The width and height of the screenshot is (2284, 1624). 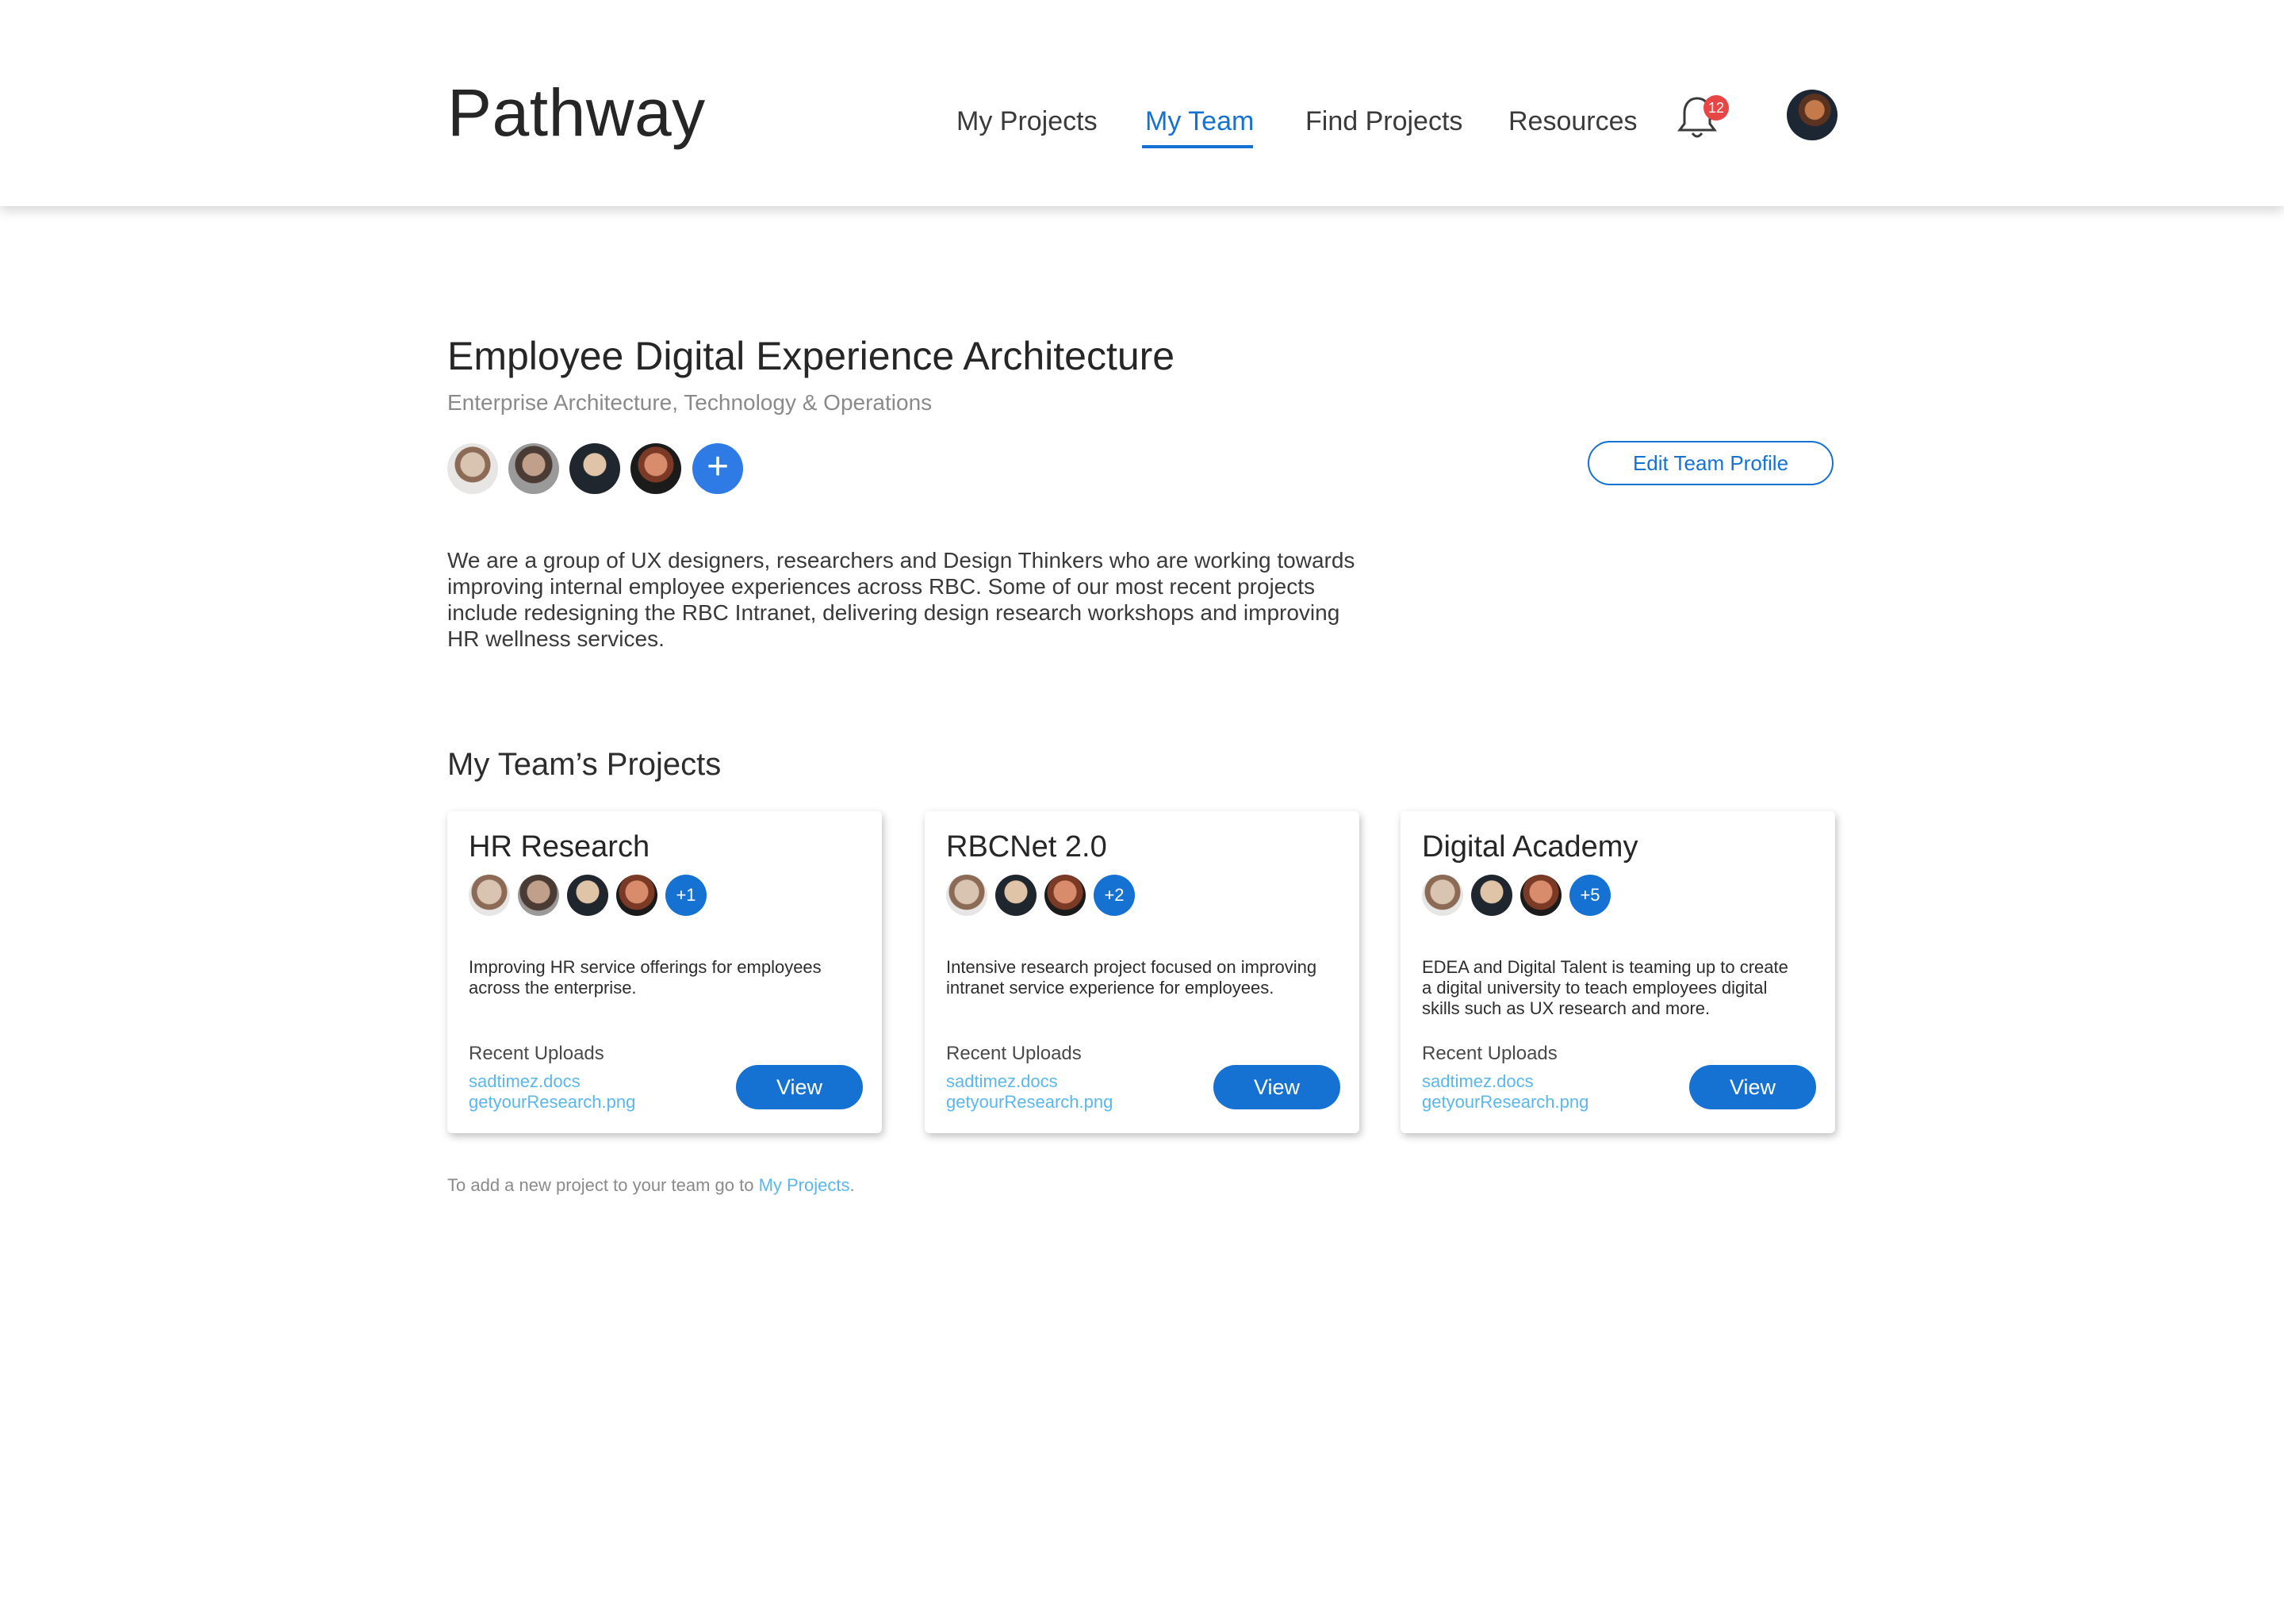 What do you see at coordinates (1197, 146) in the screenshot?
I see `active-nav-indicator` at bounding box center [1197, 146].